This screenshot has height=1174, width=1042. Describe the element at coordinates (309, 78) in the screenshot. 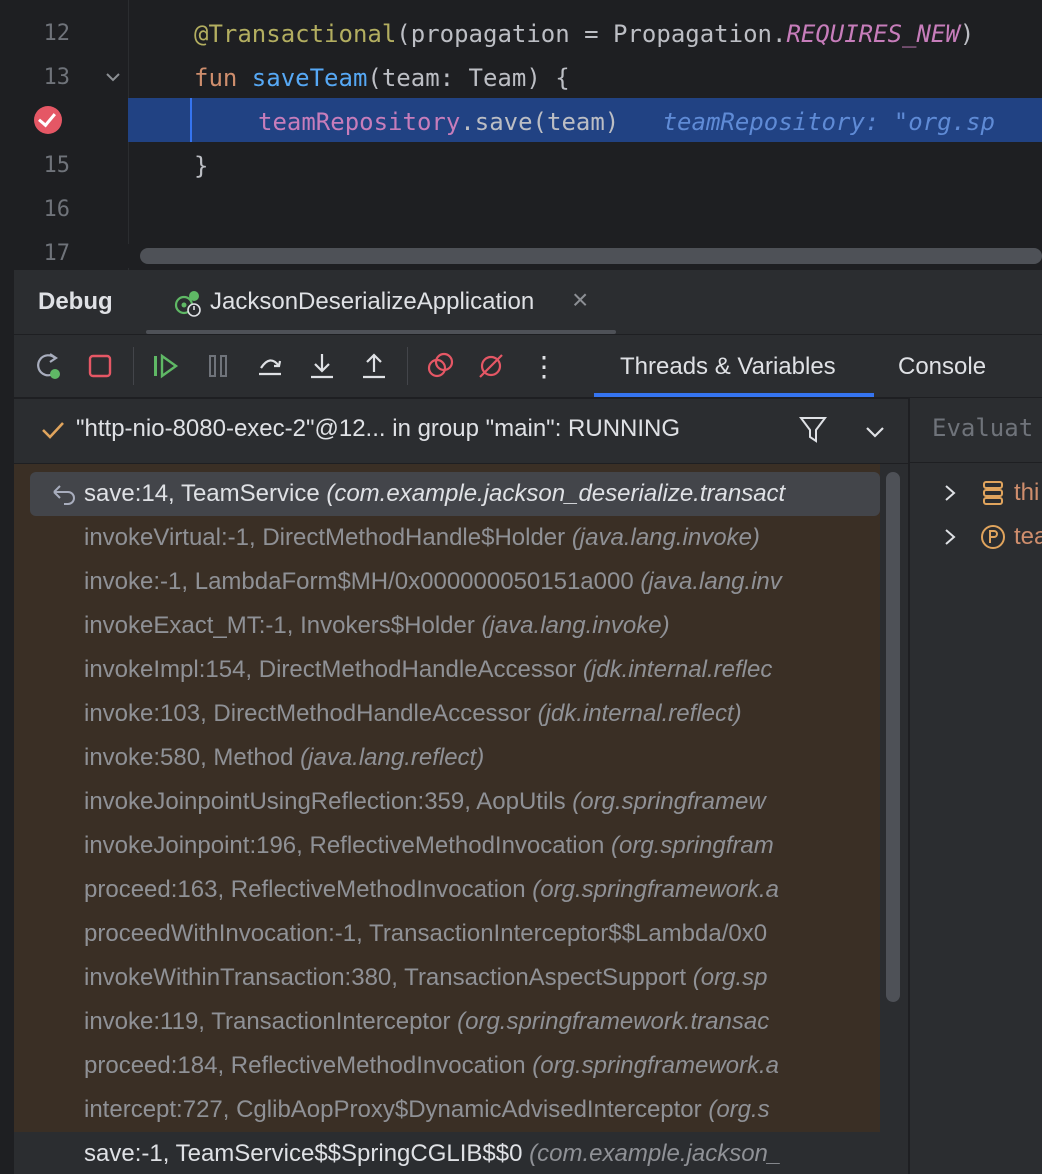

I see `function-name-token: saveTeam` at that location.